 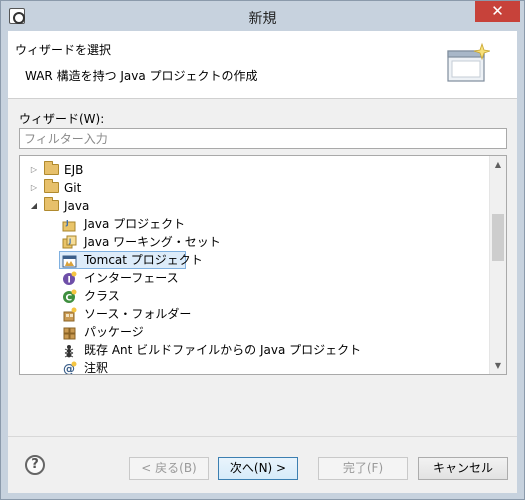 I want to click on tree-item-source-folder: ソース・フォルダー, so click(x=255, y=314).